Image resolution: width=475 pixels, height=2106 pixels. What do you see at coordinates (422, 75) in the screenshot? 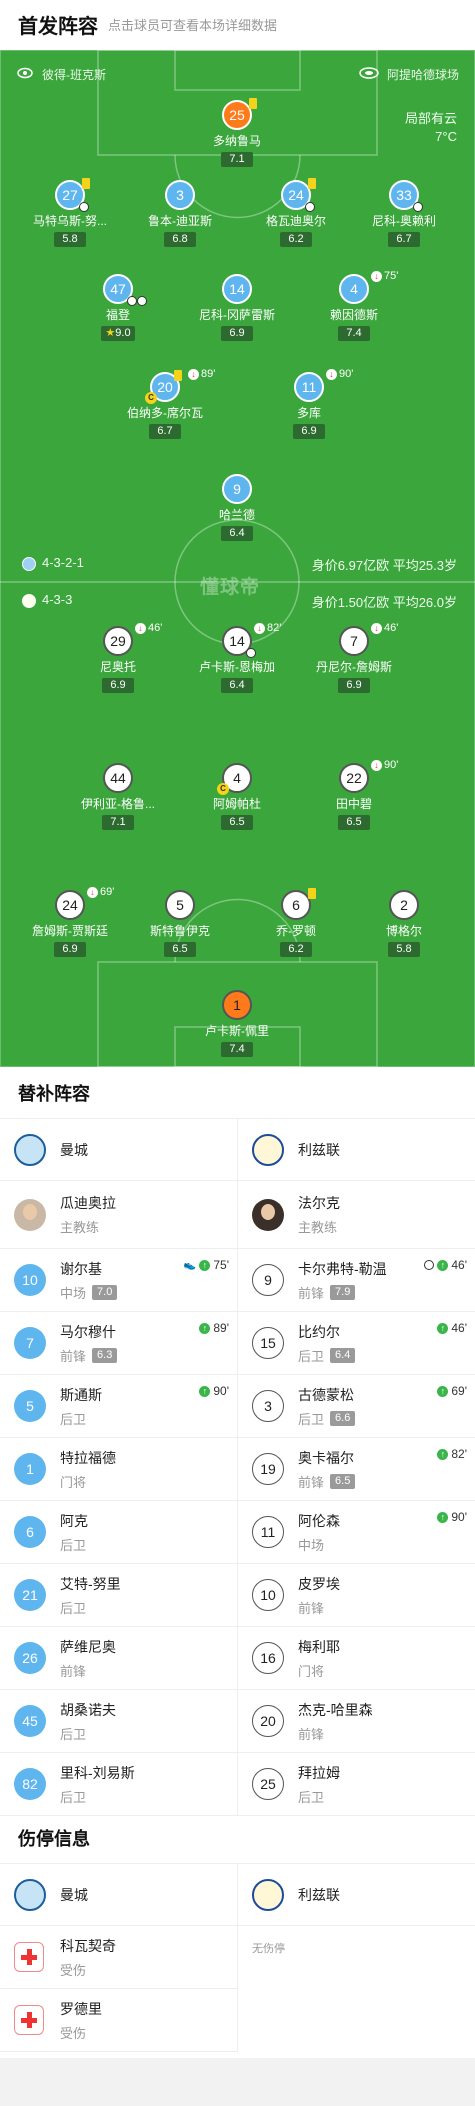
I see `stadium-name: 阿提哈德球场` at bounding box center [422, 75].